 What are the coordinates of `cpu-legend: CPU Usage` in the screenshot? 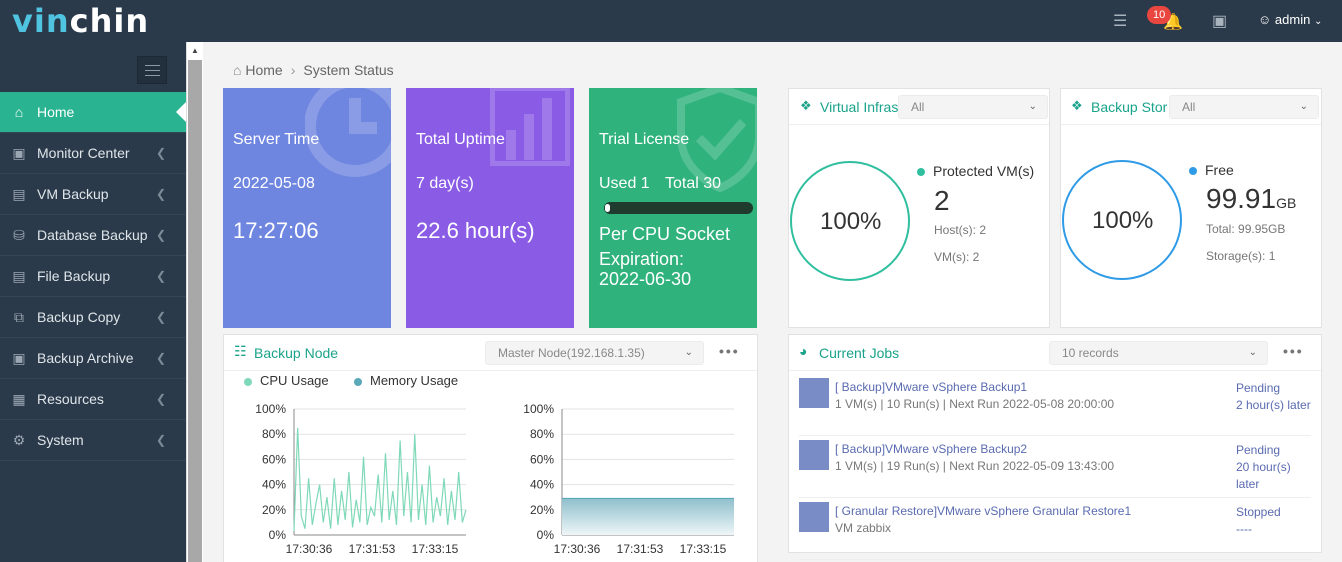 It's located at (286, 380).